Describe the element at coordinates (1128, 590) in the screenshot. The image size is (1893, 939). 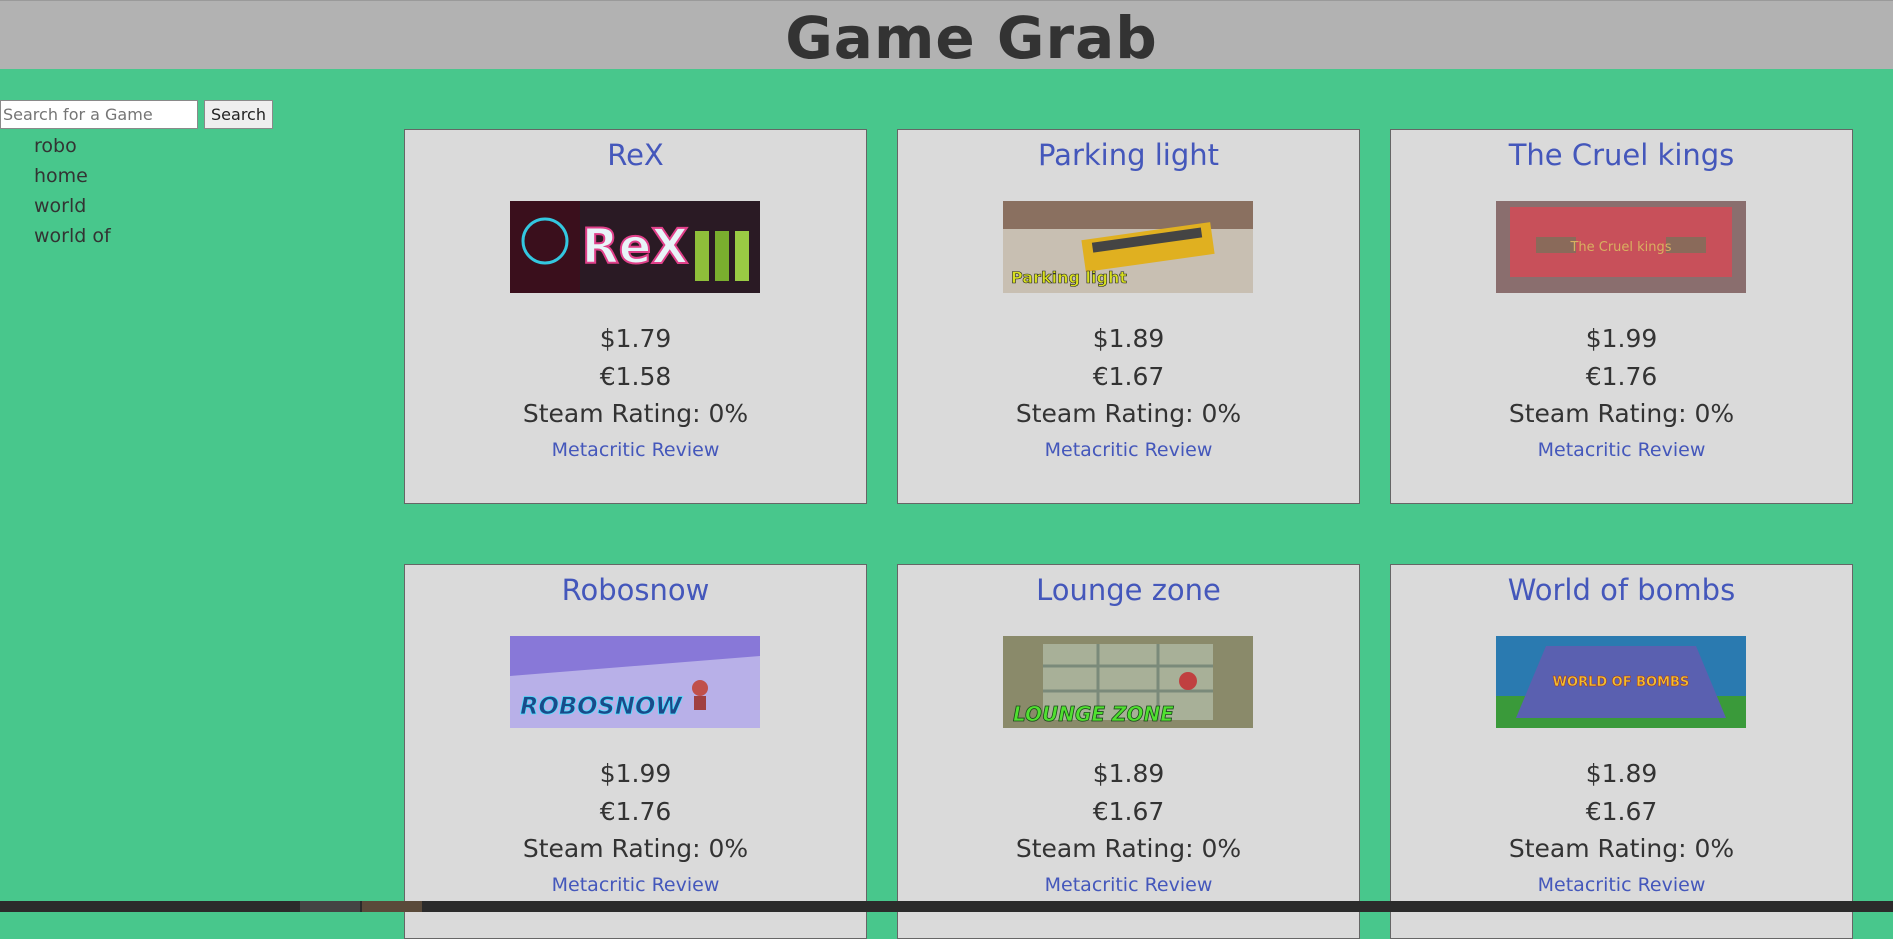
I see `game-title-link: Lounge zone` at that location.